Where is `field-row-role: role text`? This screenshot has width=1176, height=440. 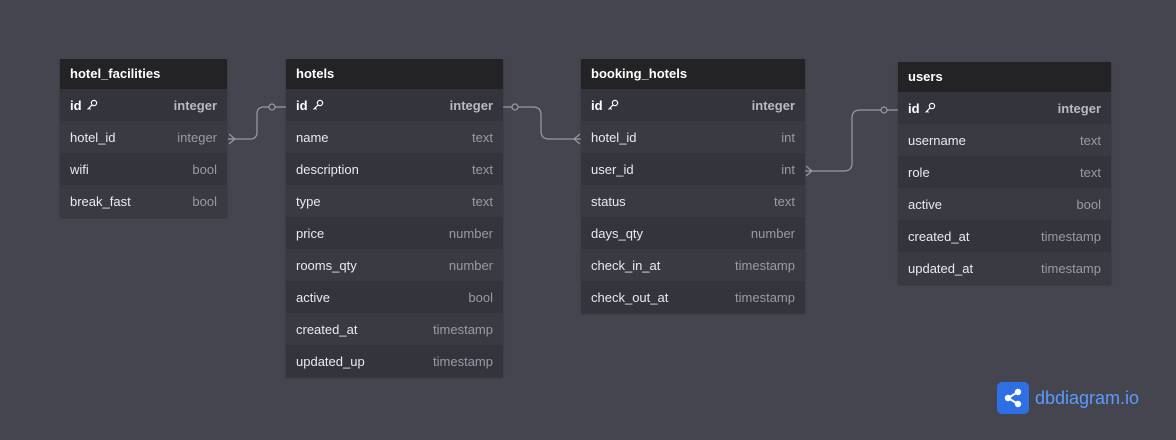 field-row-role: role text is located at coordinates (1004, 172).